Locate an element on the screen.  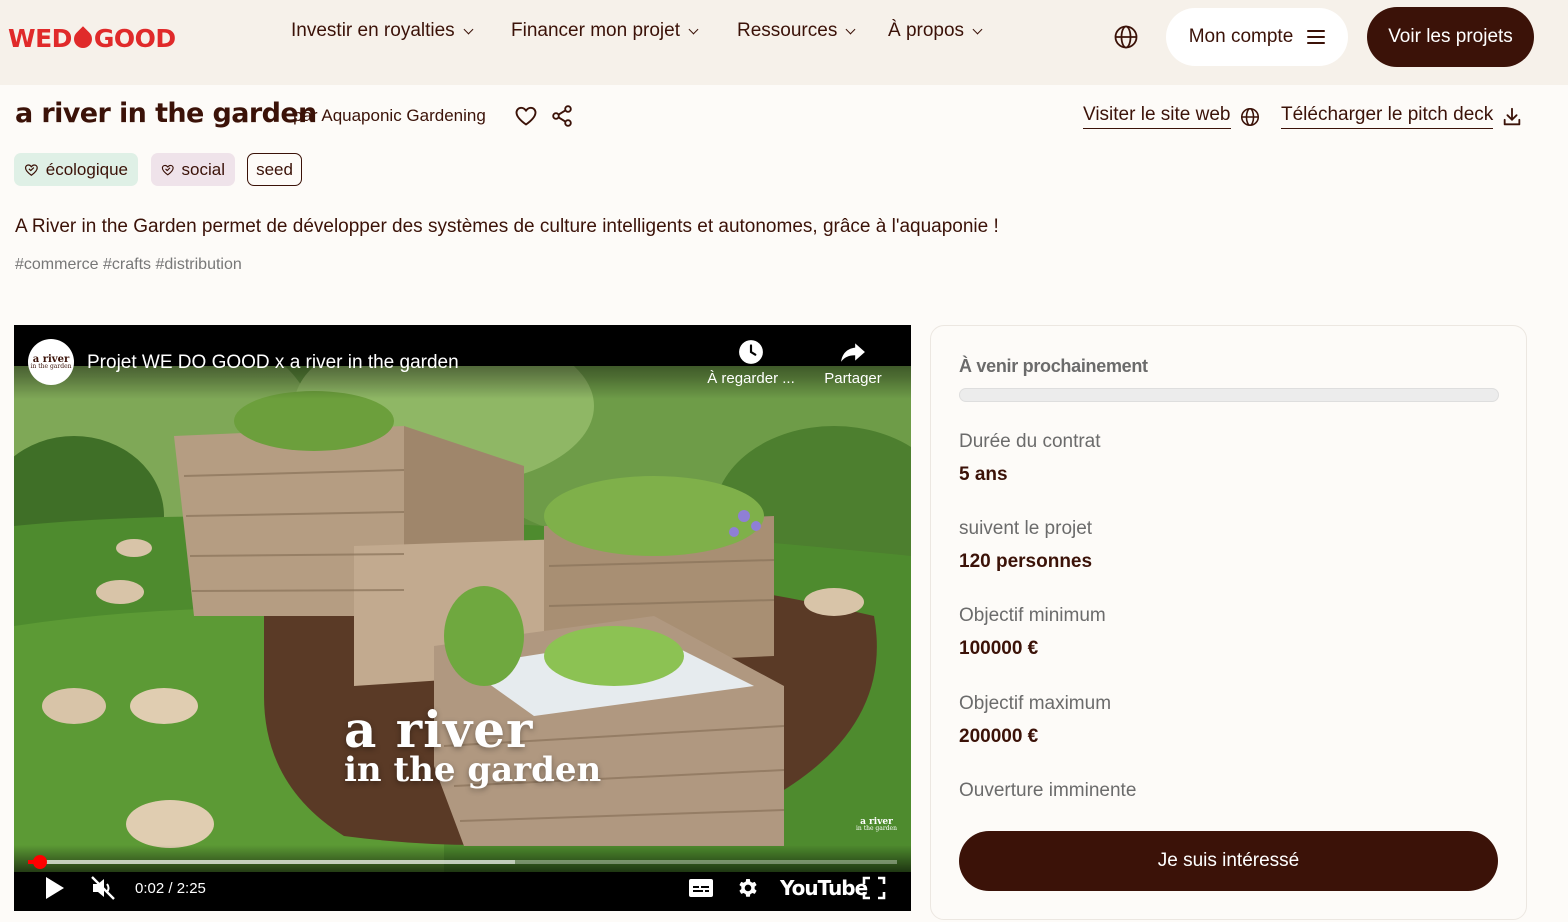
campaign-status: À venir prochainement is located at coordinates (1053, 366).